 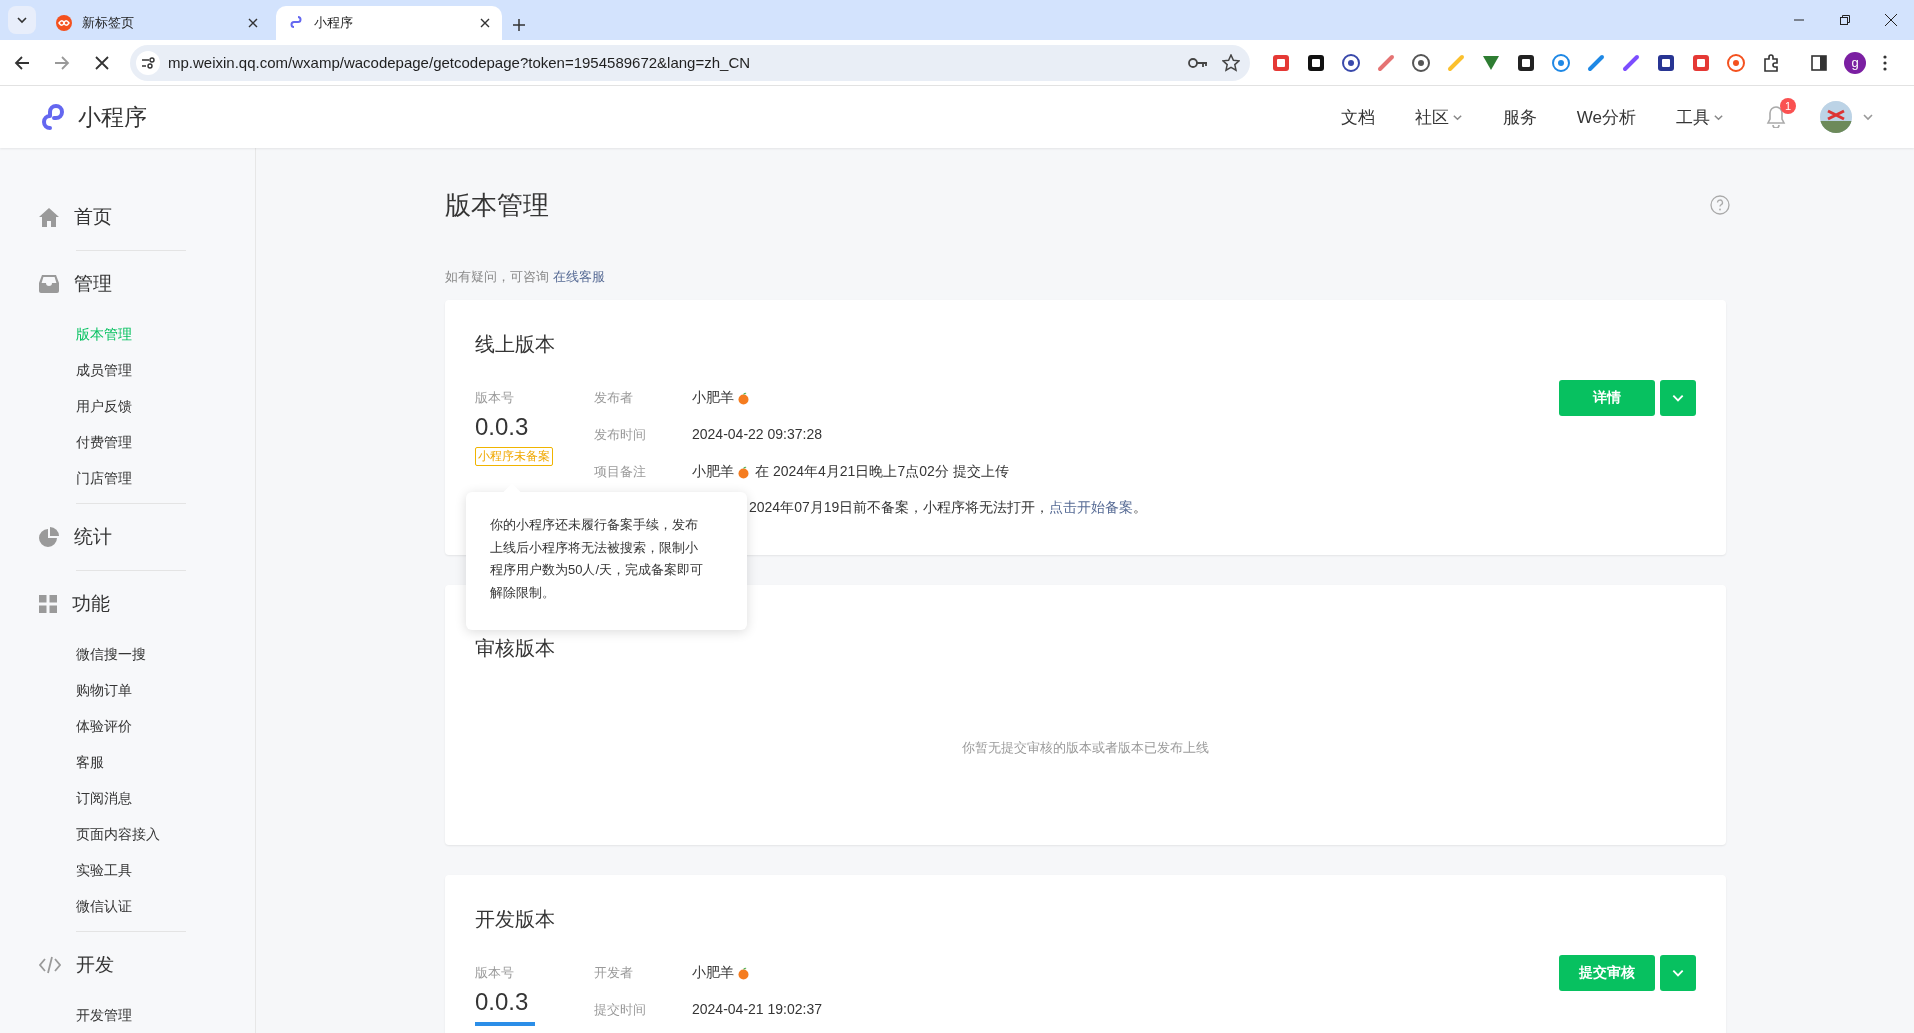 I want to click on page-title: 版本管理, so click(x=497, y=205).